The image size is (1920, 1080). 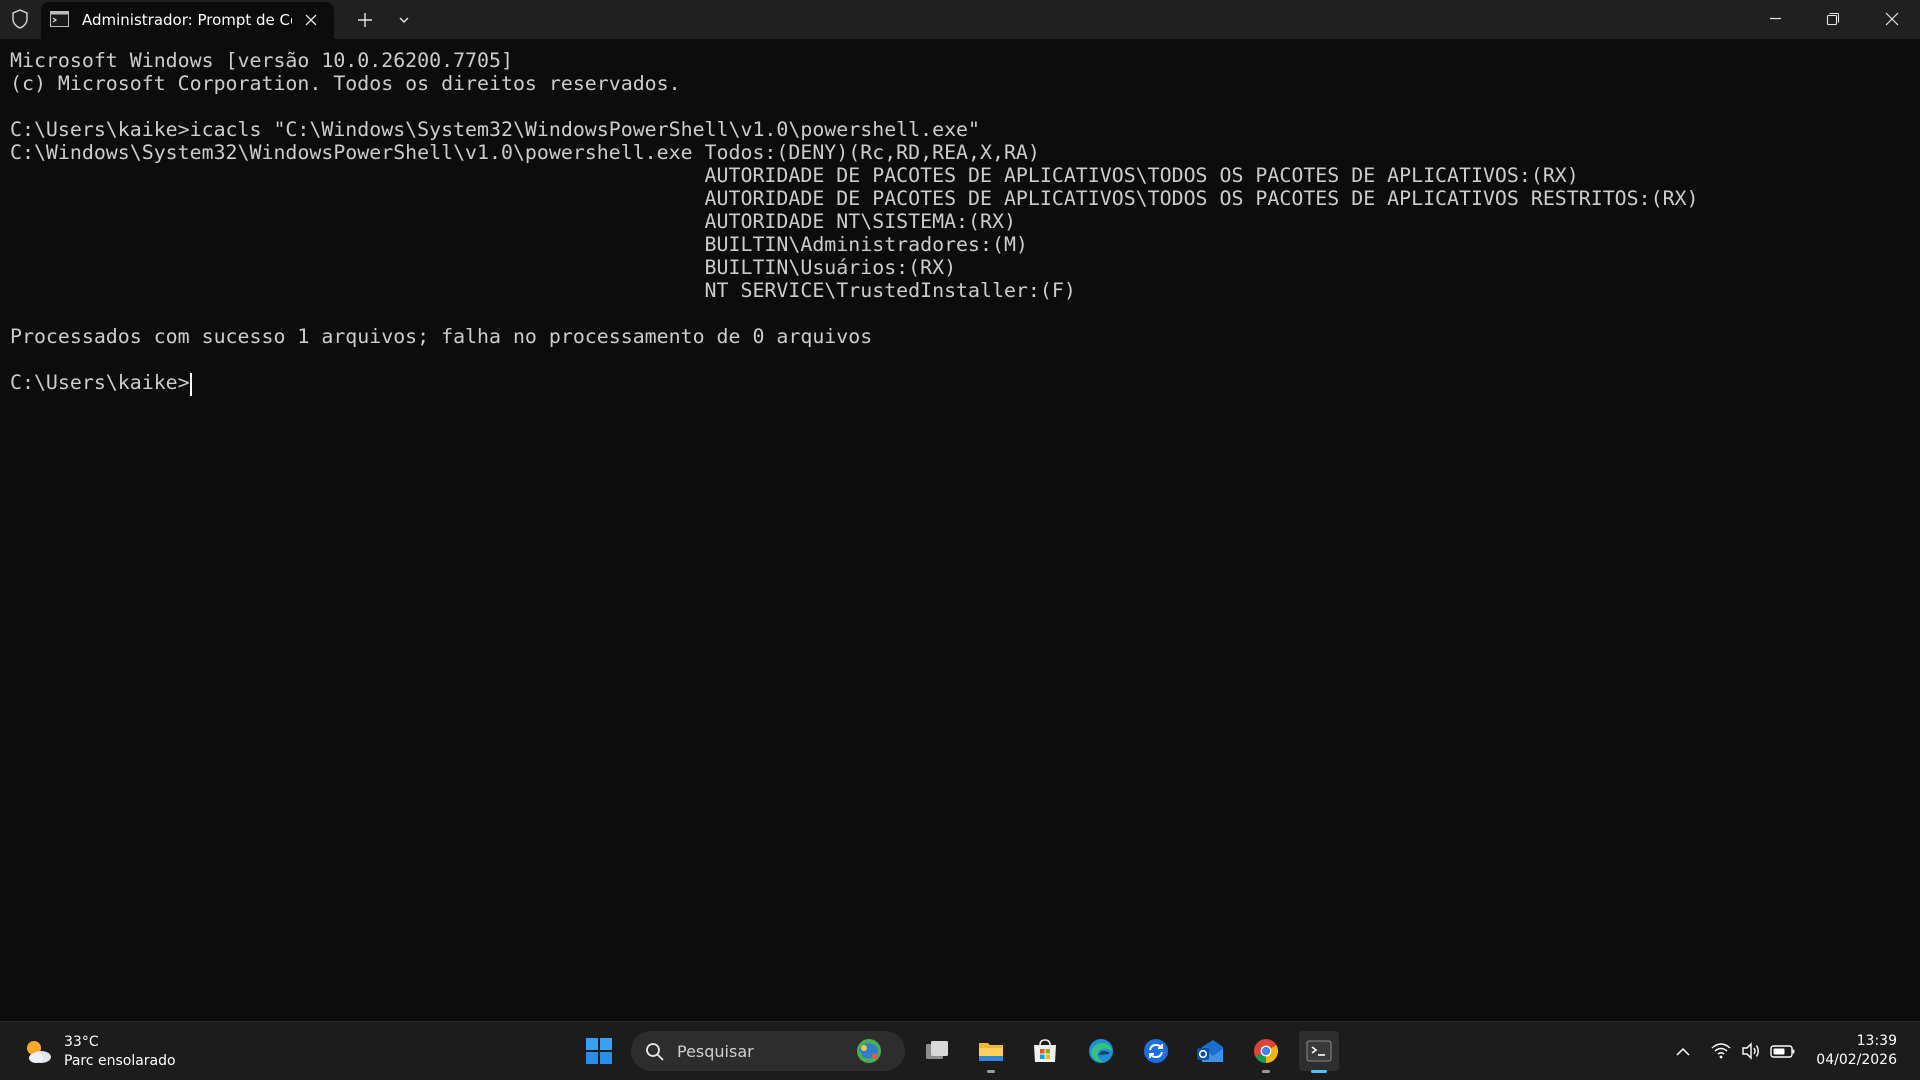 What do you see at coordinates (483, 267) in the screenshot?
I see `terminal-line: BUILTIN\Usuários:(RX)` at bounding box center [483, 267].